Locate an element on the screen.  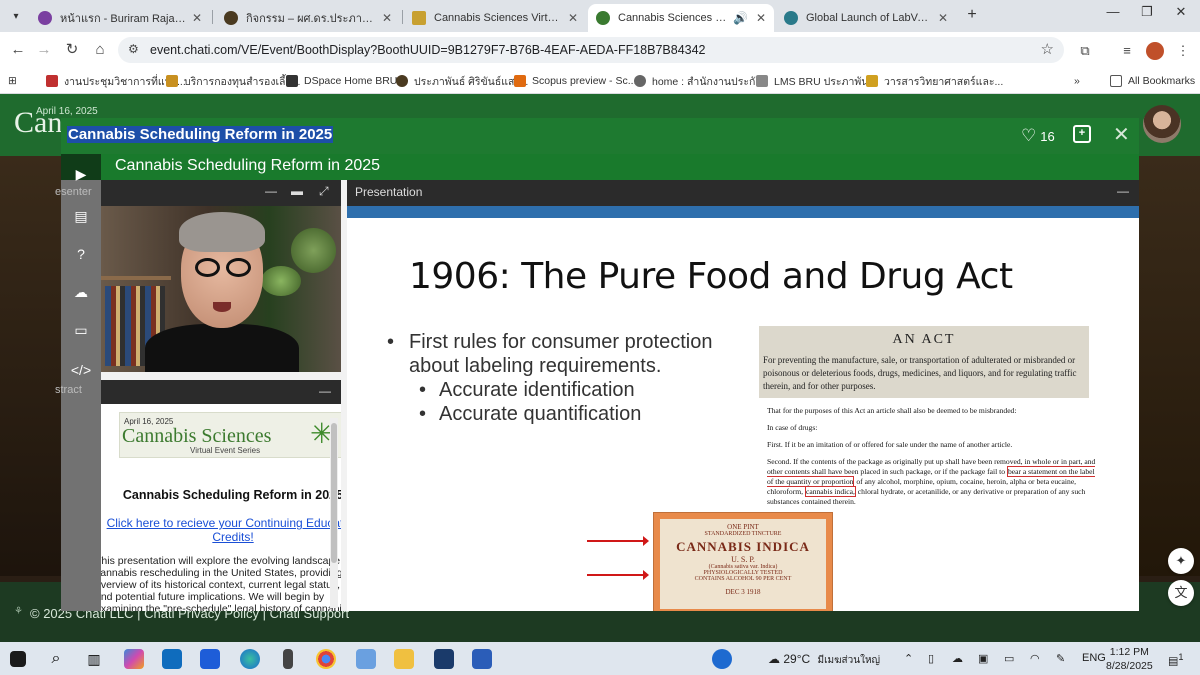
pen-icon: ✎ is located at coordinates (1060, 658).